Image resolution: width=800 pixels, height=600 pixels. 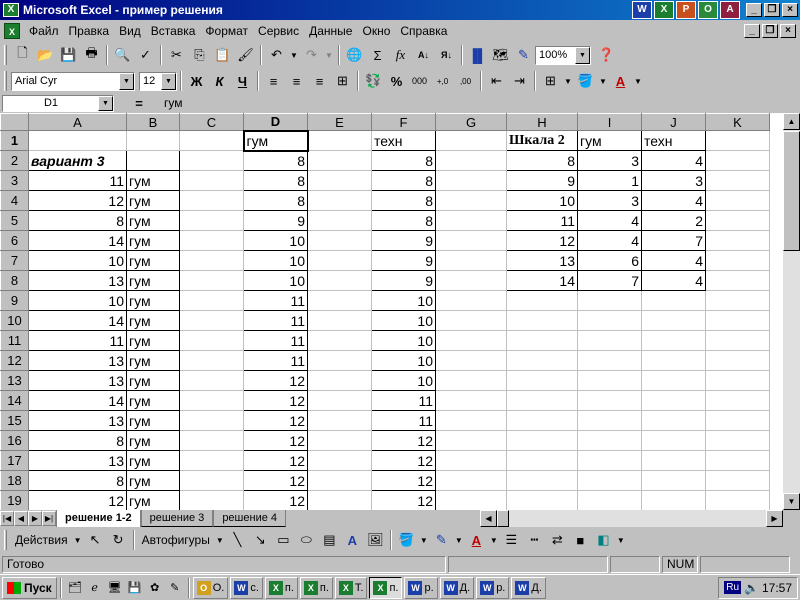 What do you see at coordinates (278, 31) in the screenshot?
I see `menu-tools: Сервис` at bounding box center [278, 31].